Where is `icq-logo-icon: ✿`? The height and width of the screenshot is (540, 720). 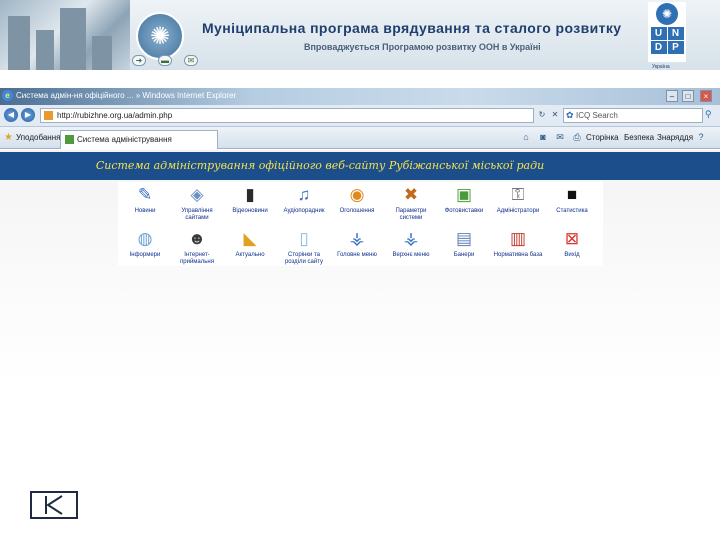 icq-logo-icon: ✿ is located at coordinates (570, 115).